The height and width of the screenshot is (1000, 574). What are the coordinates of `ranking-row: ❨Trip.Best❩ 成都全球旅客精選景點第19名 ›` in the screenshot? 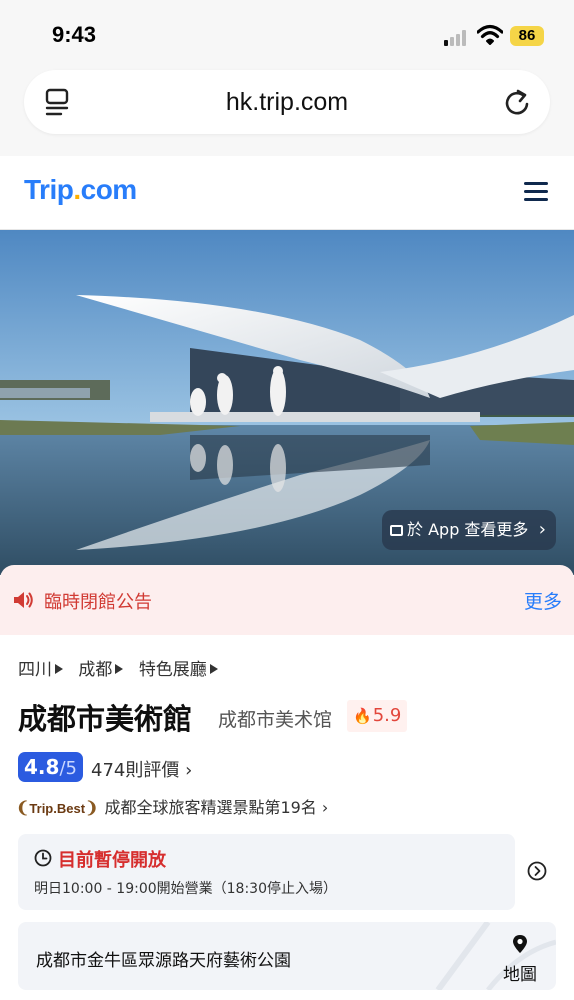 It's located at (172, 806).